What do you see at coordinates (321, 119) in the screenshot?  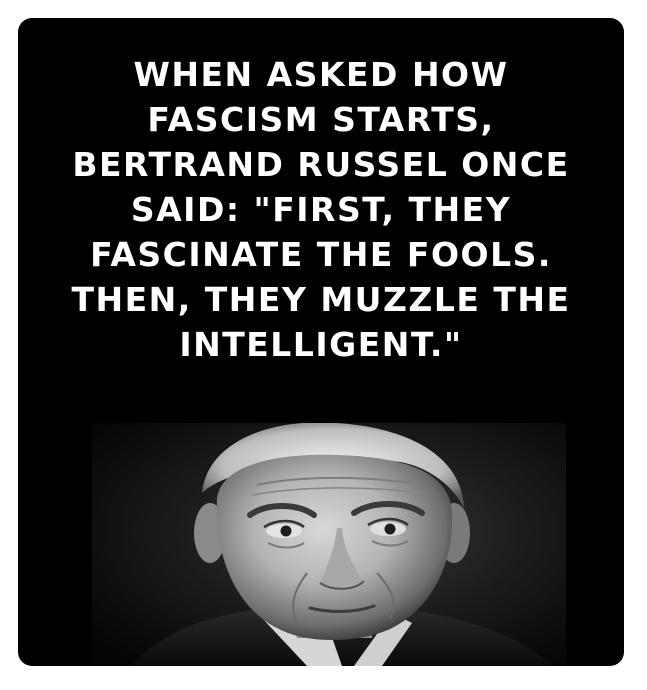 I see `quote-line-2: FASCISM STARTS,` at bounding box center [321, 119].